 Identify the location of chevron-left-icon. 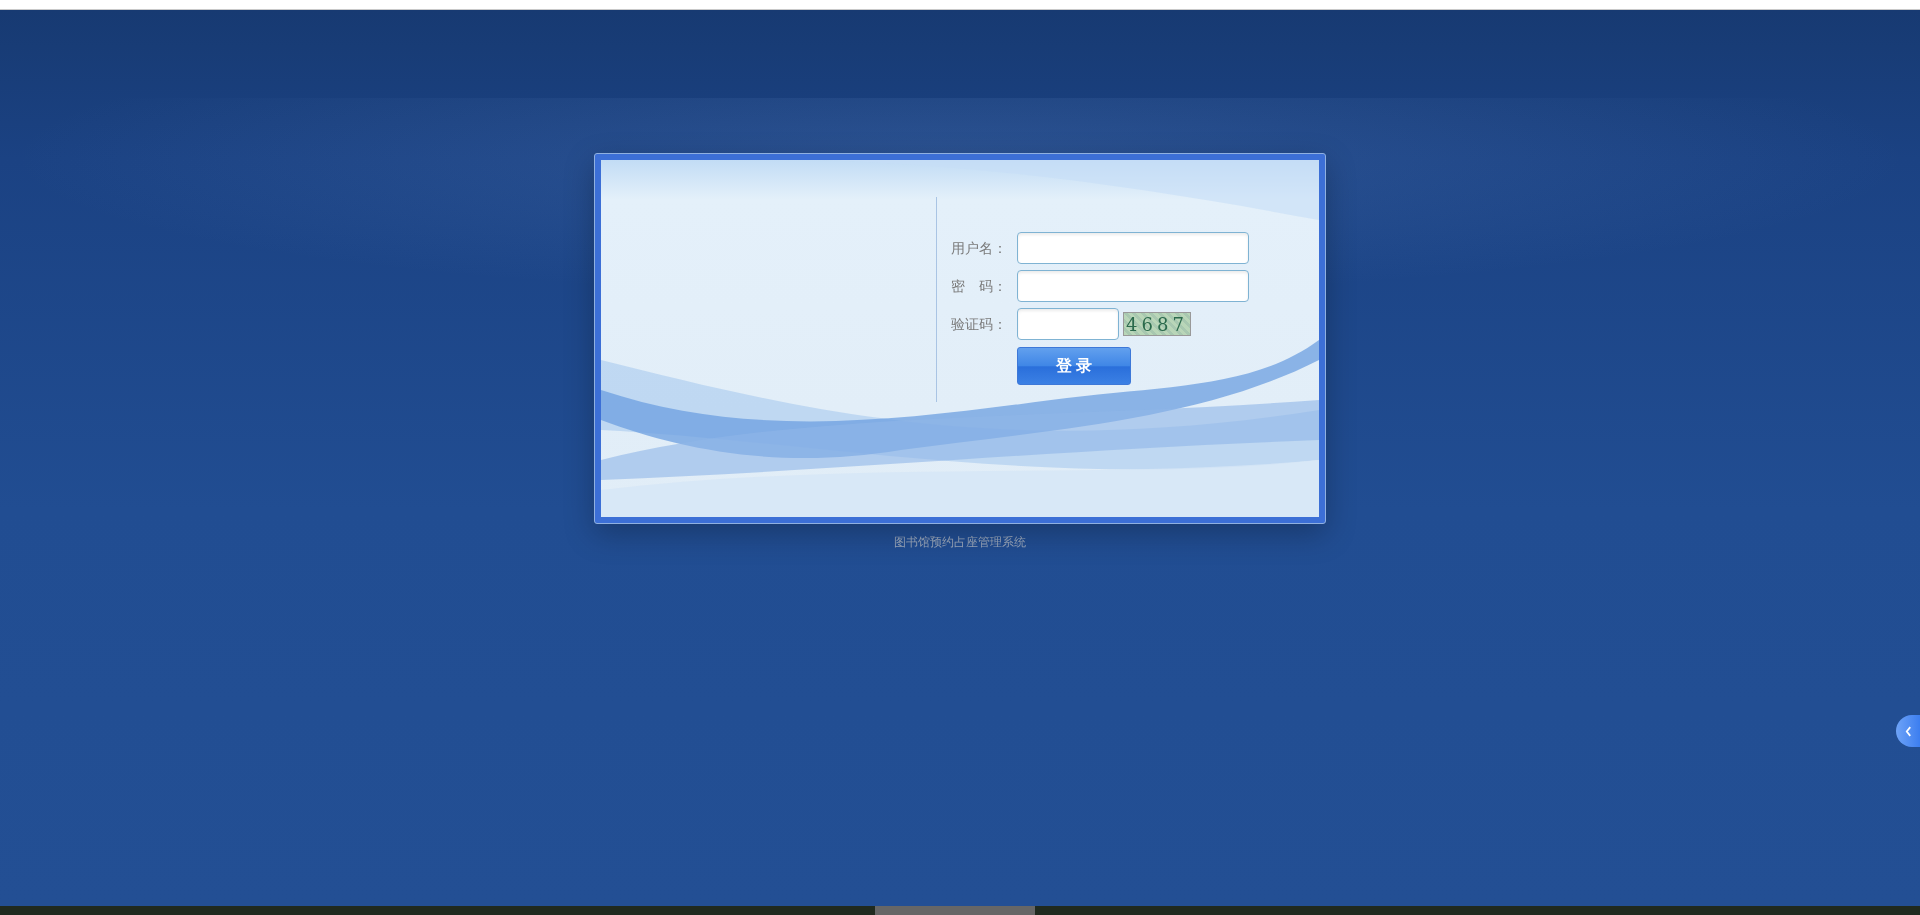
(1908, 731).